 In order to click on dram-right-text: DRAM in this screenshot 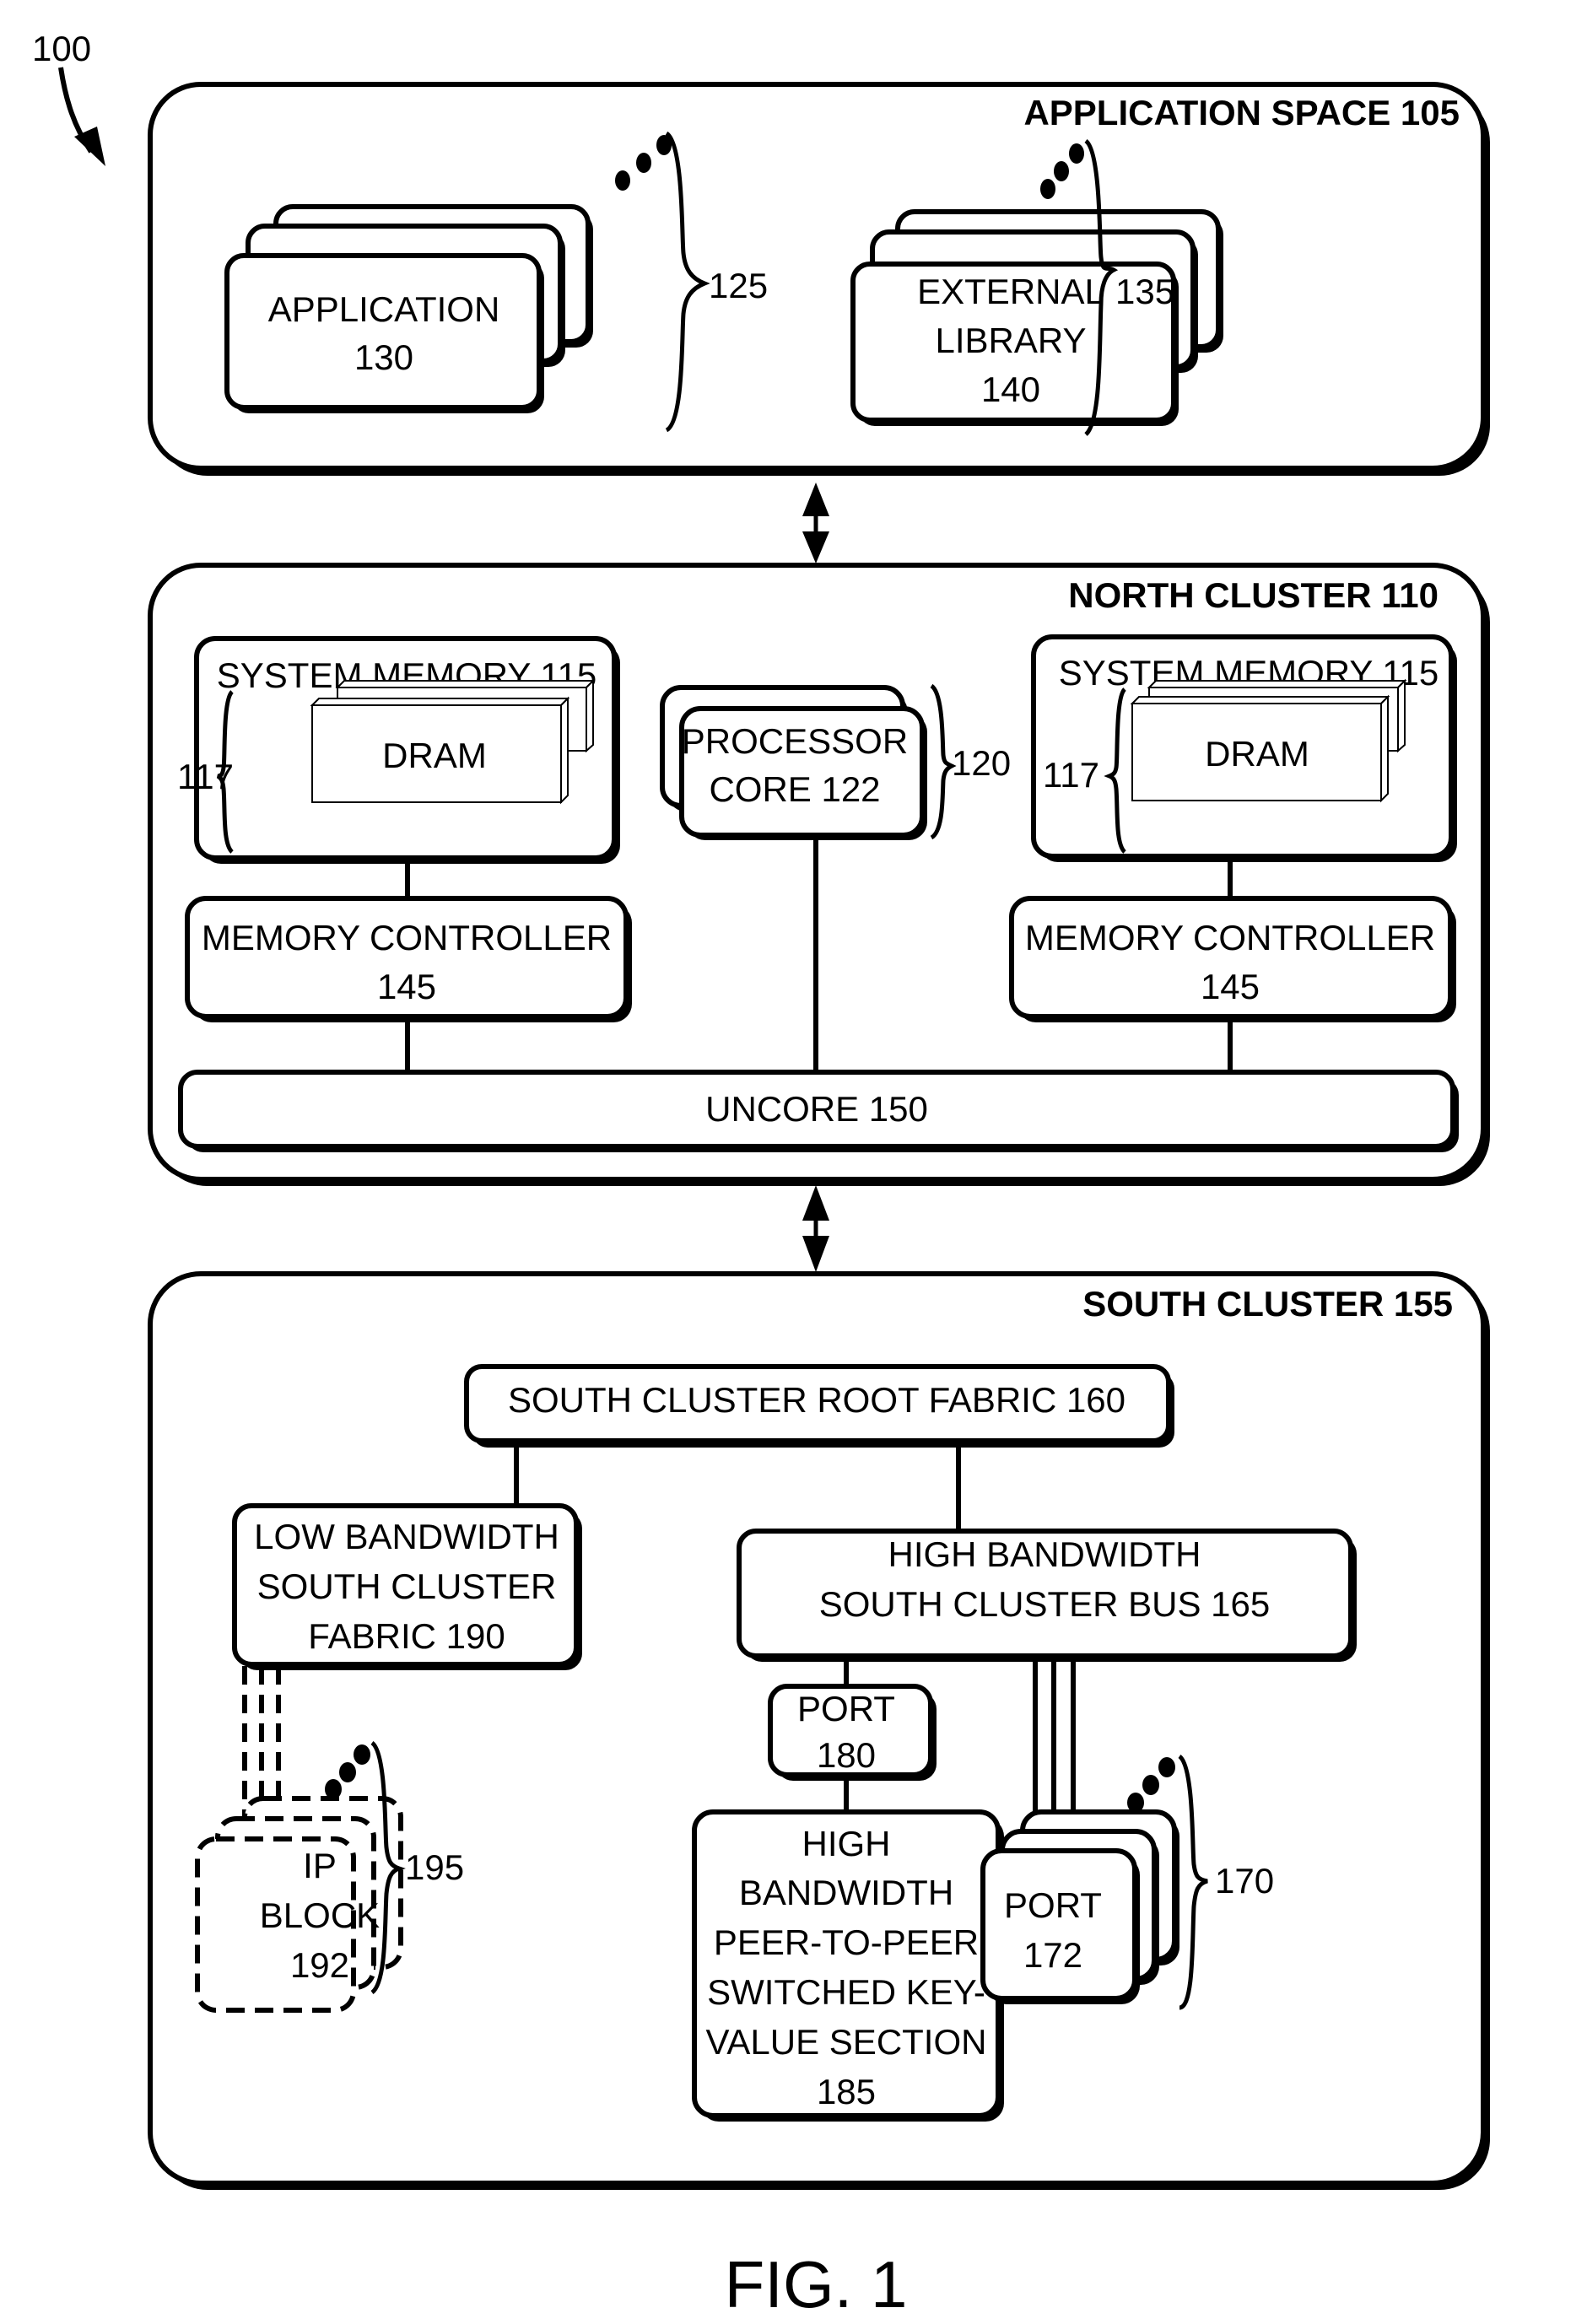, I will do `click(1257, 754)`.